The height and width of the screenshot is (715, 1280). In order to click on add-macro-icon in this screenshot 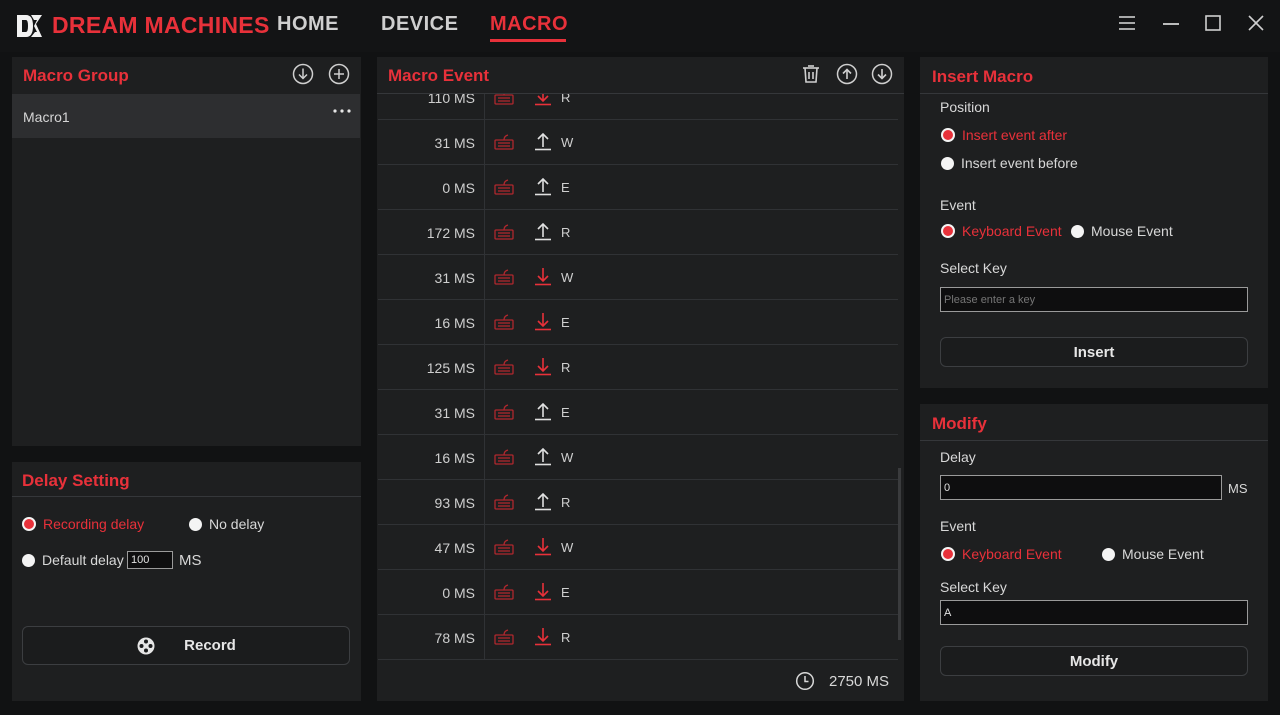, I will do `click(339, 74)`.